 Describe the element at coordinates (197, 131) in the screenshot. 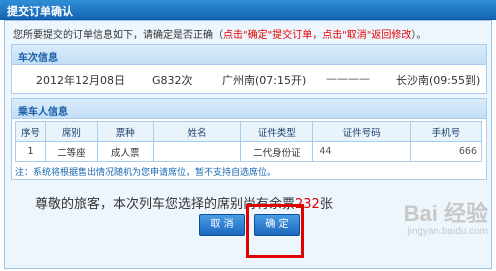

I see `col-header-name: 姓名` at that location.